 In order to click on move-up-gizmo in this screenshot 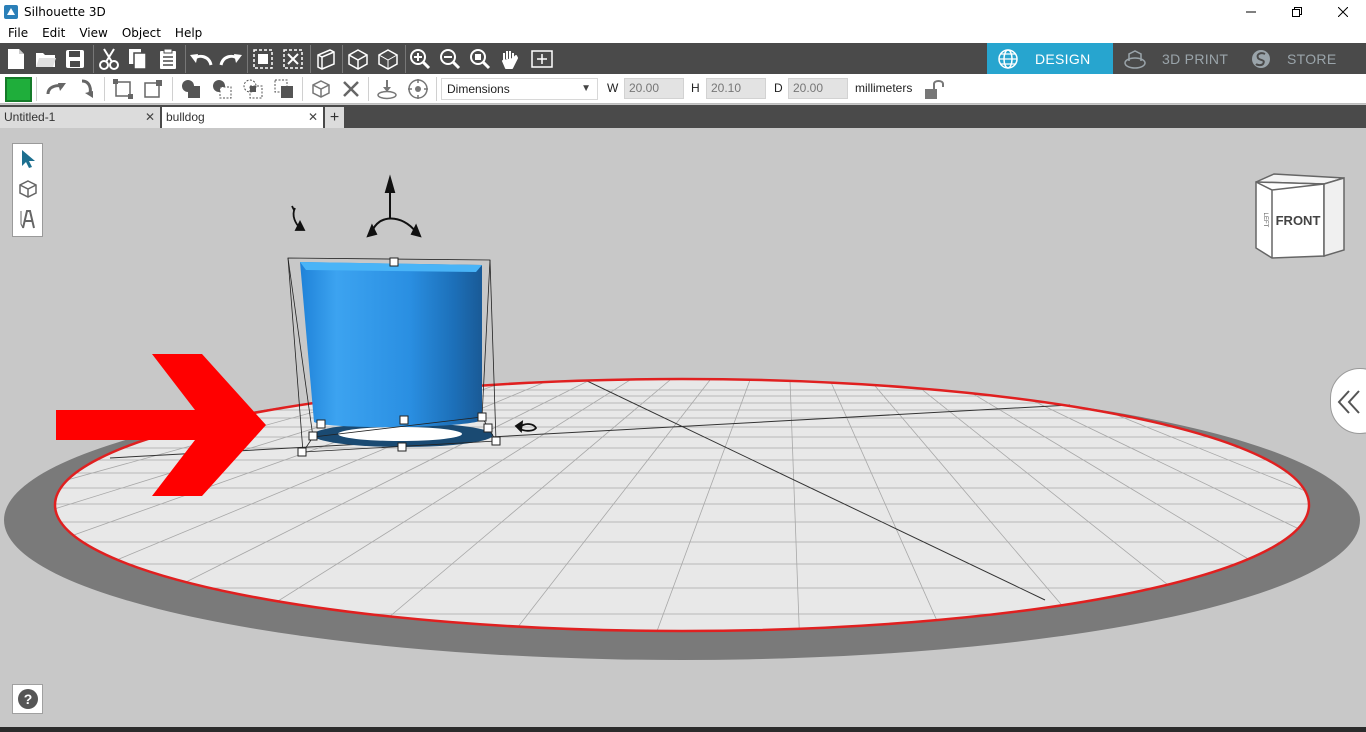, I will do `click(394, 206)`.